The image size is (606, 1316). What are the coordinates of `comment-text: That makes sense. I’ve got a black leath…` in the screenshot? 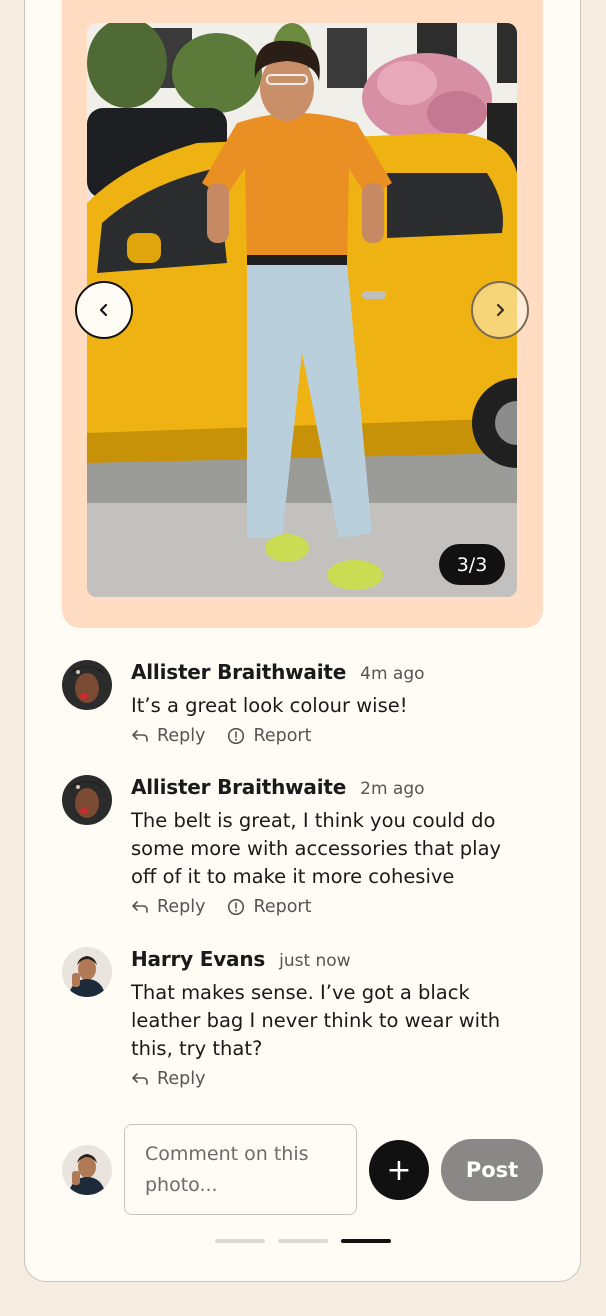 It's located at (316, 1020).